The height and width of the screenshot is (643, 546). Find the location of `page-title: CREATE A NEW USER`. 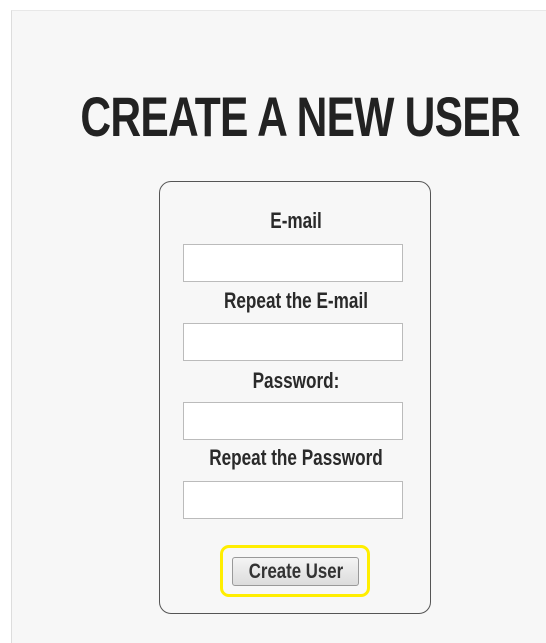

page-title: CREATE A NEW USER is located at coordinates (300, 116).